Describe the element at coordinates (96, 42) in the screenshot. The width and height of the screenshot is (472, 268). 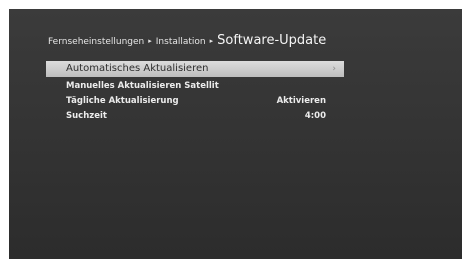
I see `breadcrumb-item-fernseheinstellungen: Fernseheinstellungen` at that location.